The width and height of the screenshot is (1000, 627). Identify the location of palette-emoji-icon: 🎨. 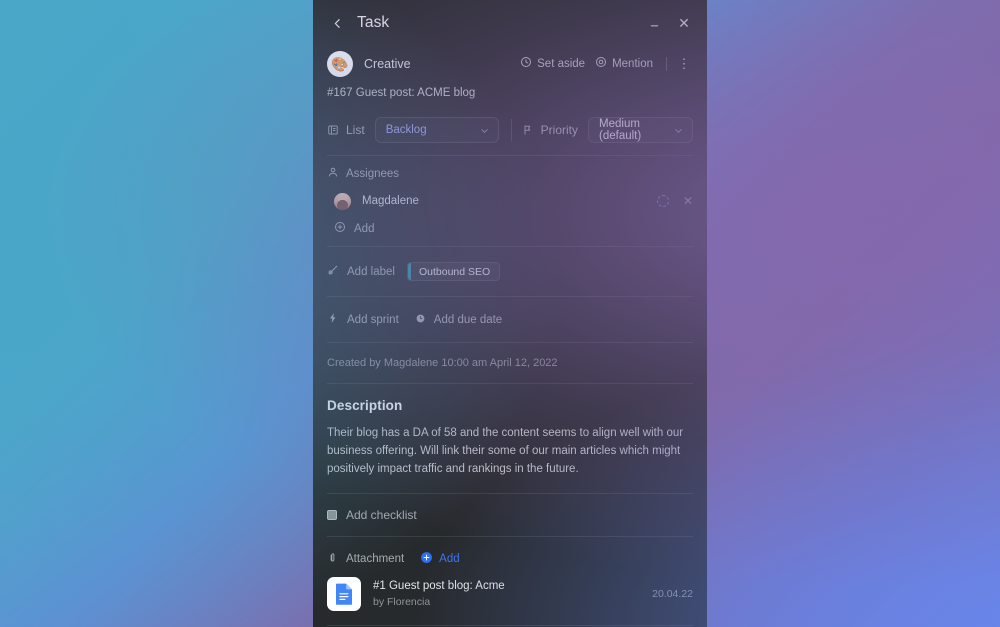
(340, 63).